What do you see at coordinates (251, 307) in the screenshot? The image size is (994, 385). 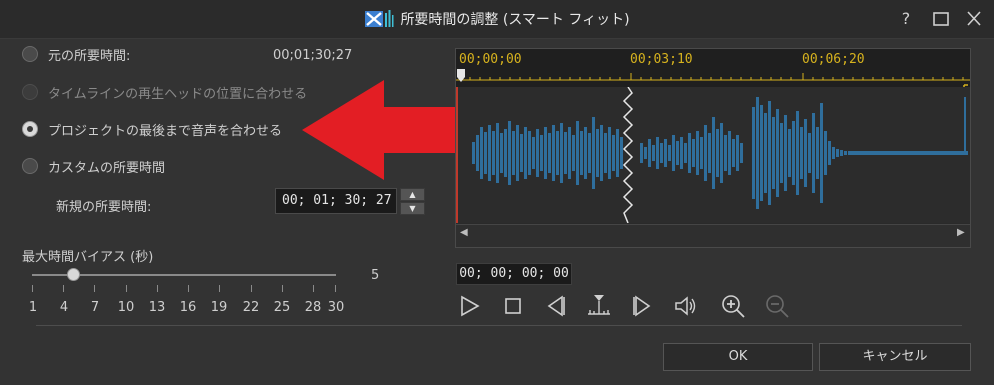 I see `slider-tick-label: 22` at bounding box center [251, 307].